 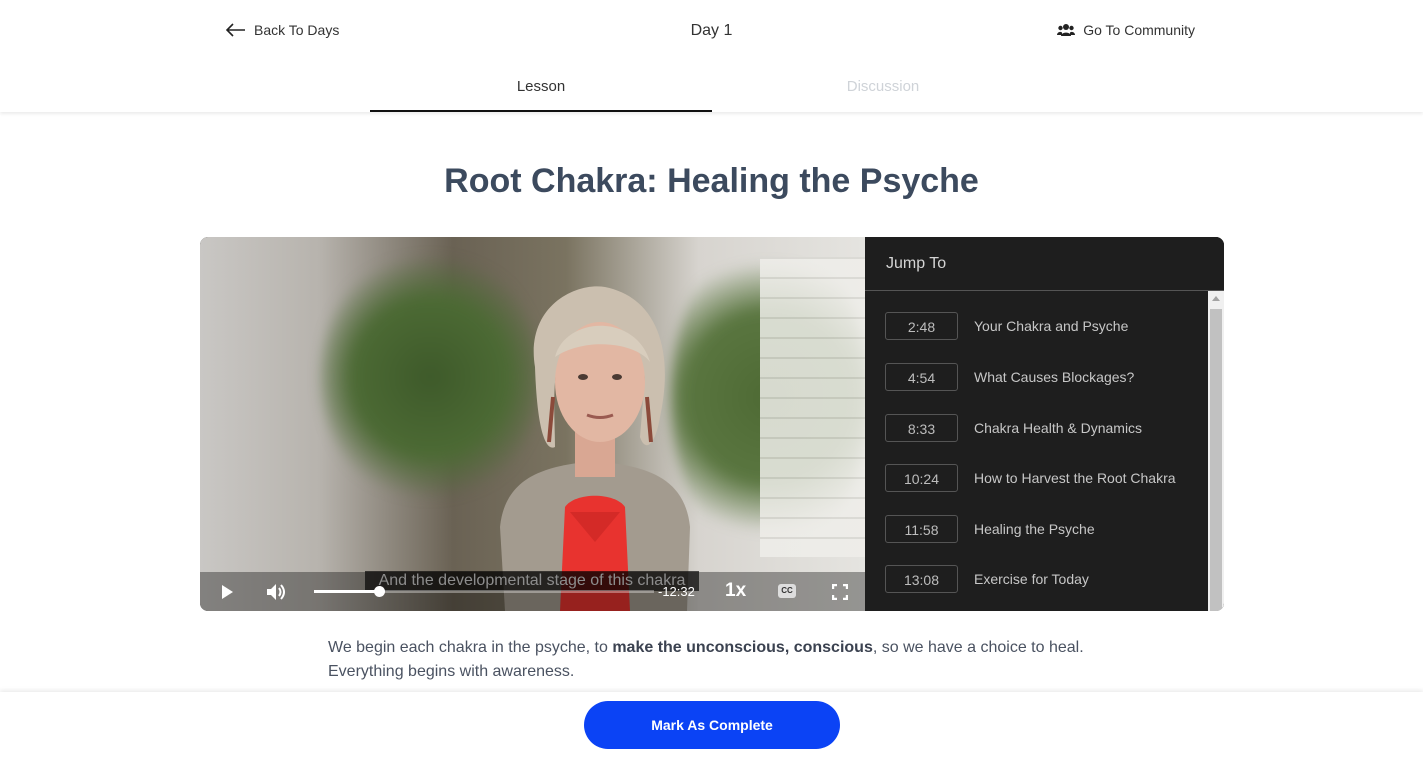 I want to click on video-controls: -12:32 1x CC, so click(x=532, y=591).